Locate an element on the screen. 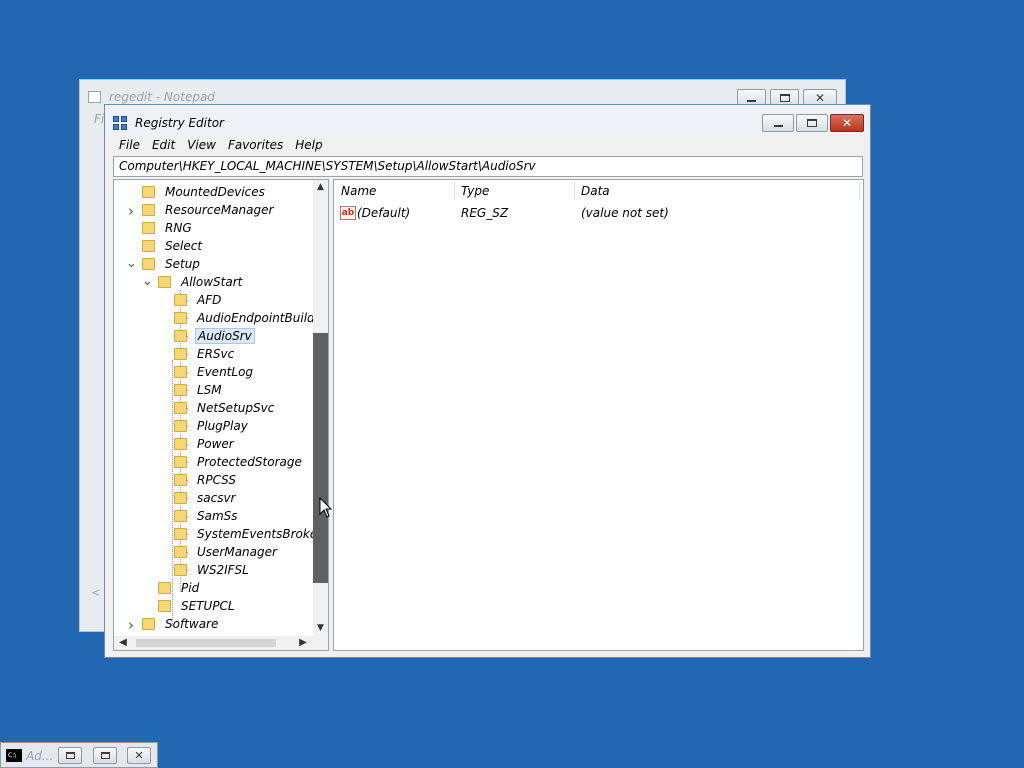  tree-item-label: AudioEndpointBuilder is located at coordinates (262, 318).